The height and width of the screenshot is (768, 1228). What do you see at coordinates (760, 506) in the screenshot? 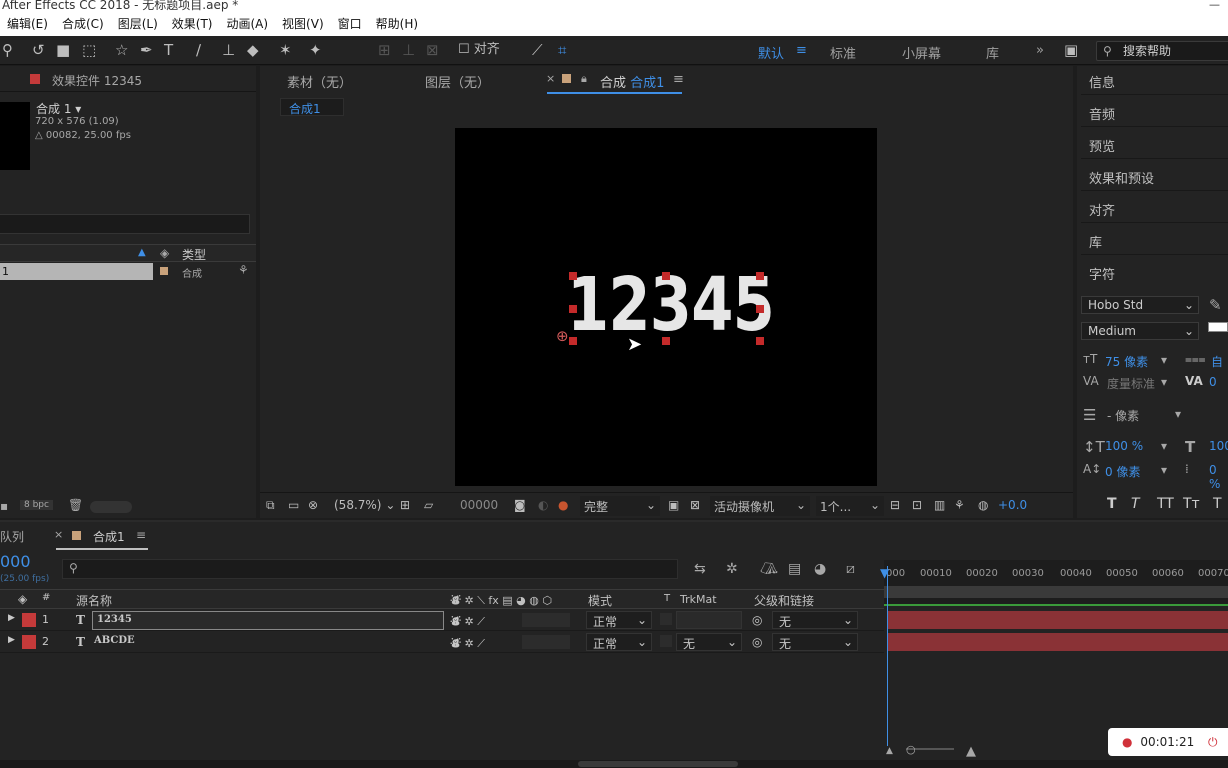
I see `camera-dropdown: 活动摄像机 ⌄` at bounding box center [760, 506].